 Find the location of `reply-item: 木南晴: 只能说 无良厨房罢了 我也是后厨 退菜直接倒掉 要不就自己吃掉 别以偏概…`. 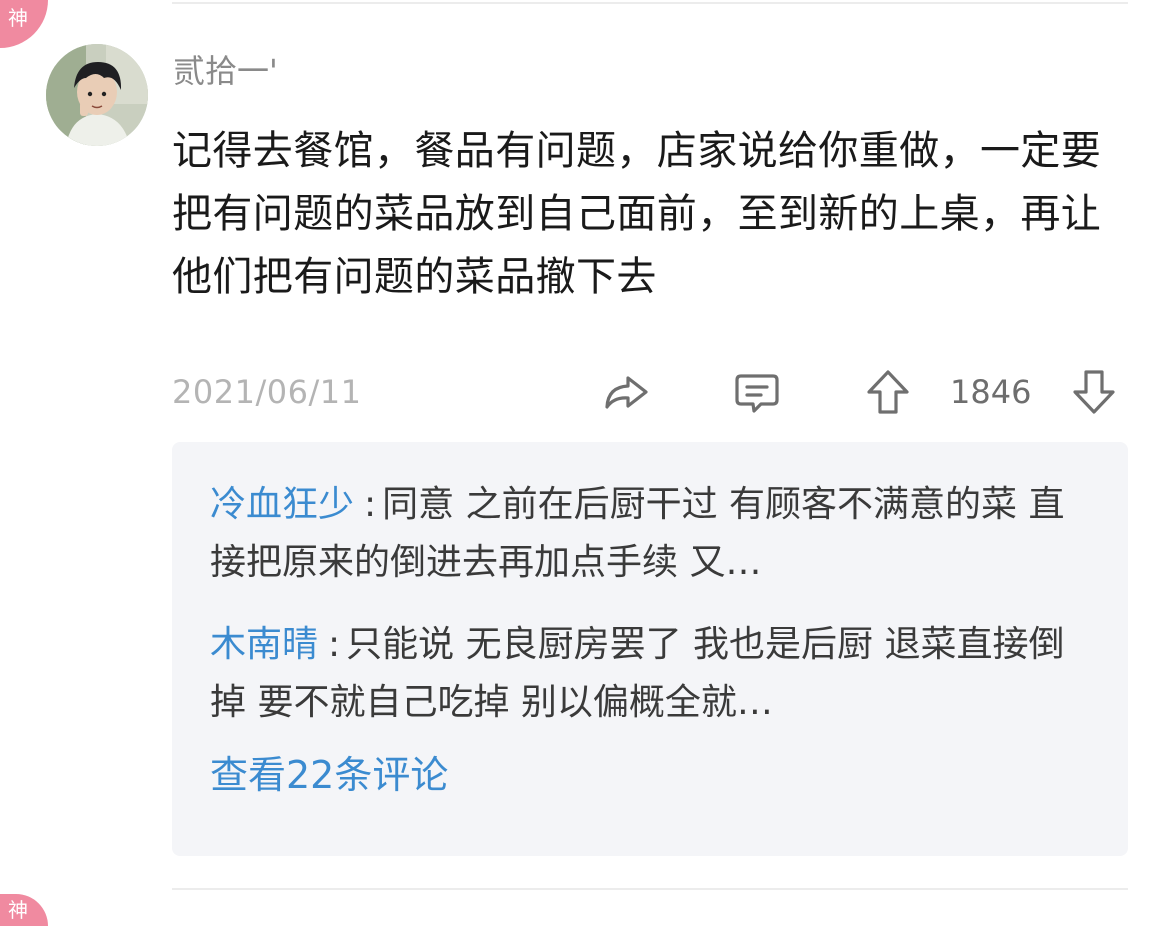

reply-item: 木南晴: 只能说 无良厨房罢了 我也是后厨 退菜直接倒掉 要不就自己吃掉 别以偏概… is located at coordinates (650, 674).